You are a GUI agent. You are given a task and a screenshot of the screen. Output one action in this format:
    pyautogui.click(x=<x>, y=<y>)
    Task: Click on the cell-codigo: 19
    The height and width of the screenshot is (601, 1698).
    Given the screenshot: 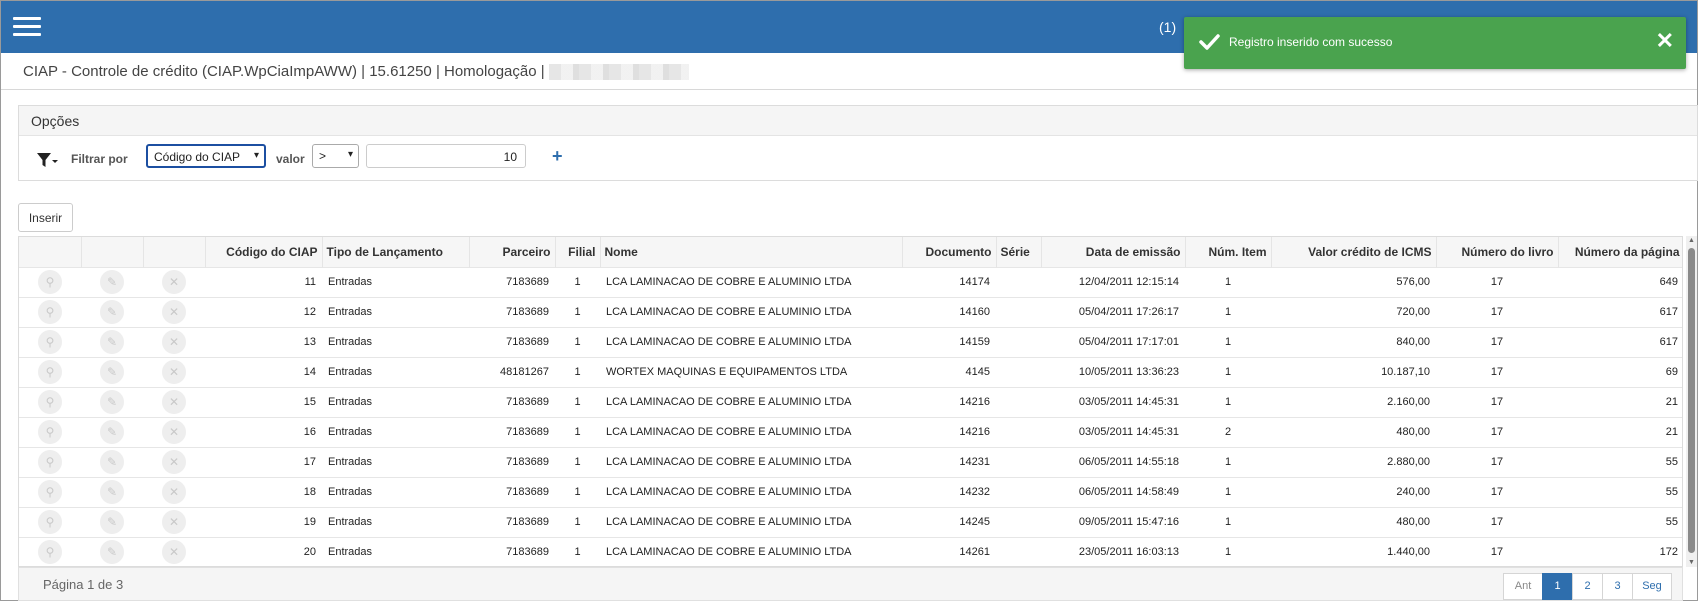 What is the action you would take?
    pyautogui.click(x=263, y=521)
    